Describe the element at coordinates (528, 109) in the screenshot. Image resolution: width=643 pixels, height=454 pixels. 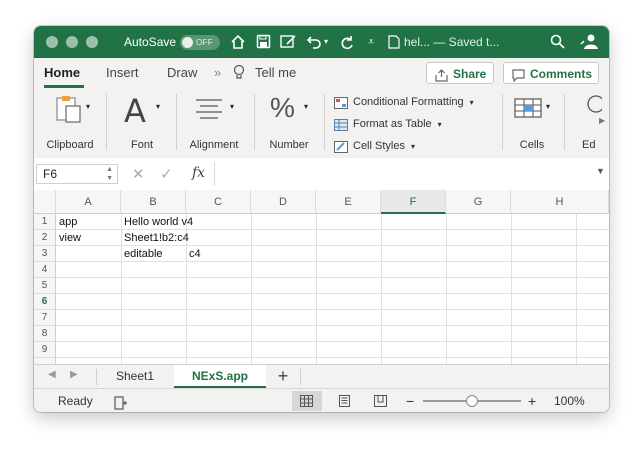
I see `cells-icon` at that location.